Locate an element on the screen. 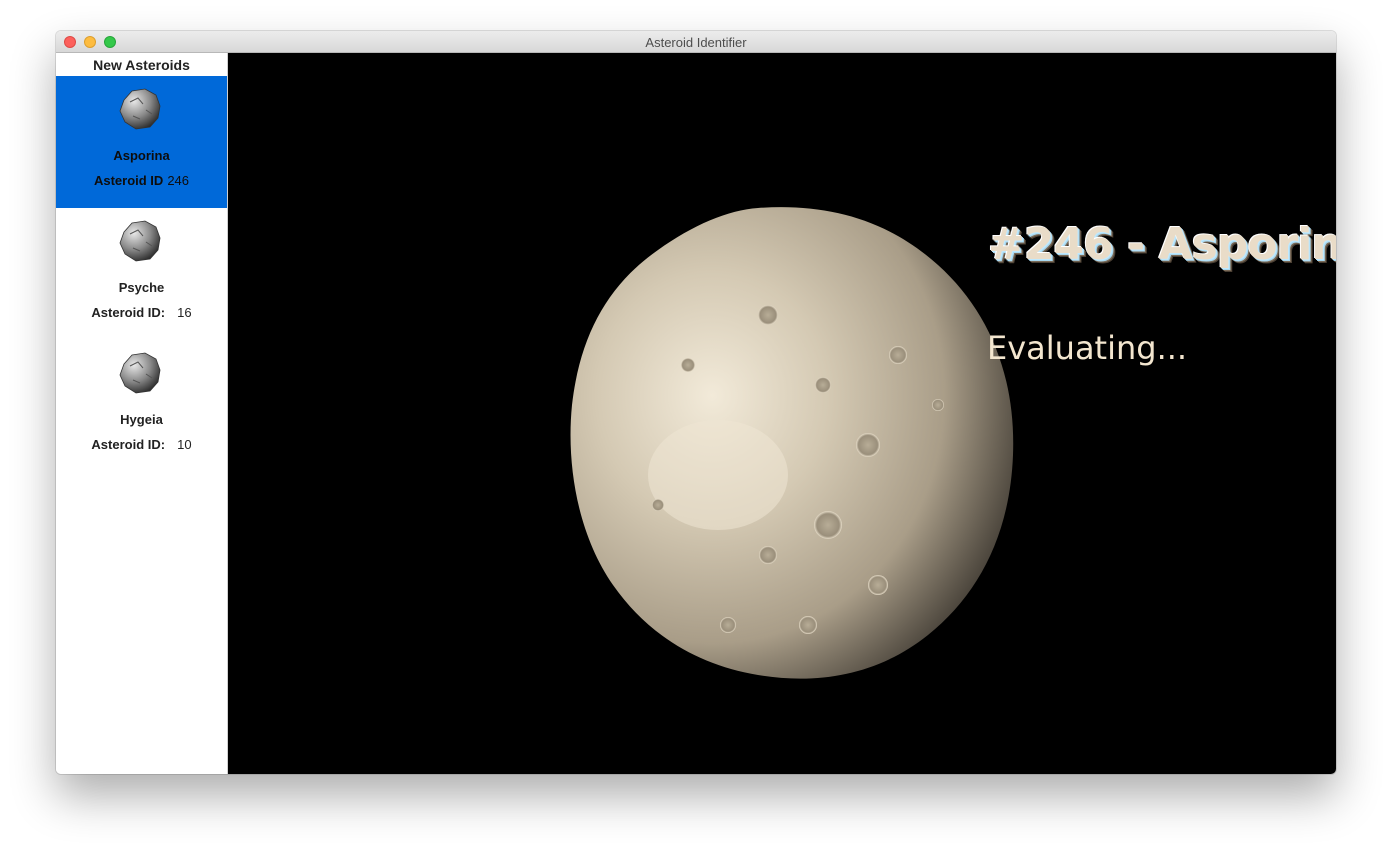 The width and height of the screenshot is (1392, 854). asteroid-id-value: 246 is located at coordinates (178, 180).